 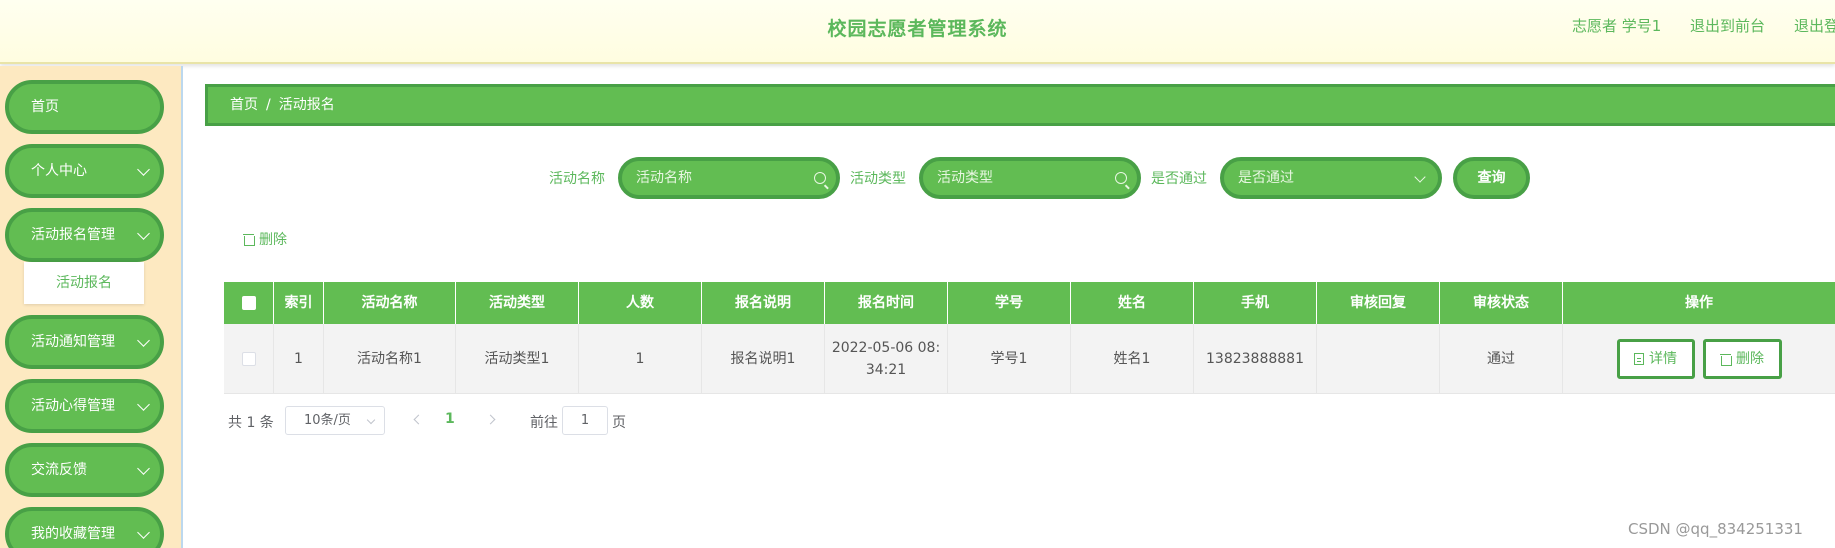 I want to click on column-header: 报名说明, so click(x=763, y=303).